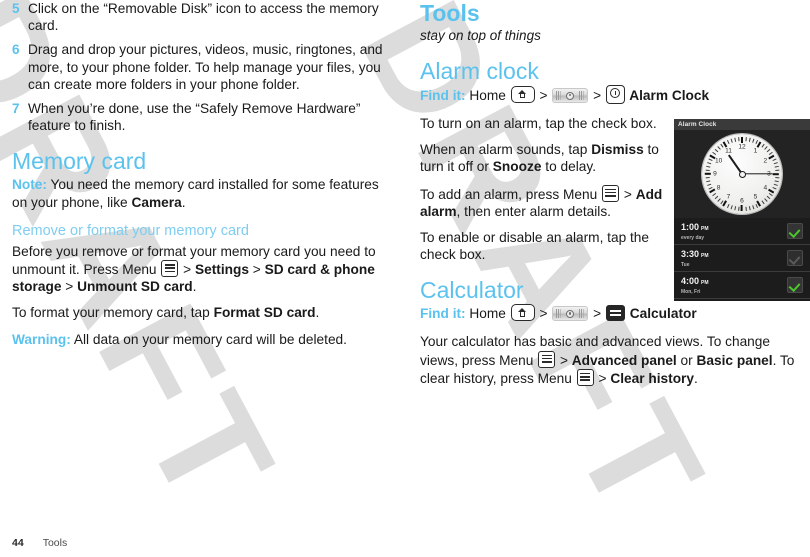  Describe the element at coordinates (690, 227) in the screenshot. I see `alarm-time-value: 1:00` at that location.